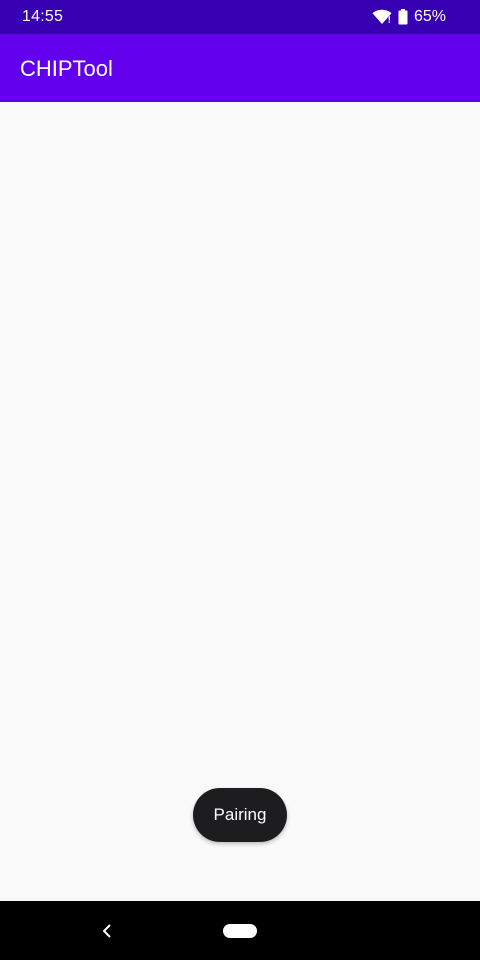 The height and width of the screenshot is (960, 480). I want to click on status-icons: 65%, so click(409, 17).